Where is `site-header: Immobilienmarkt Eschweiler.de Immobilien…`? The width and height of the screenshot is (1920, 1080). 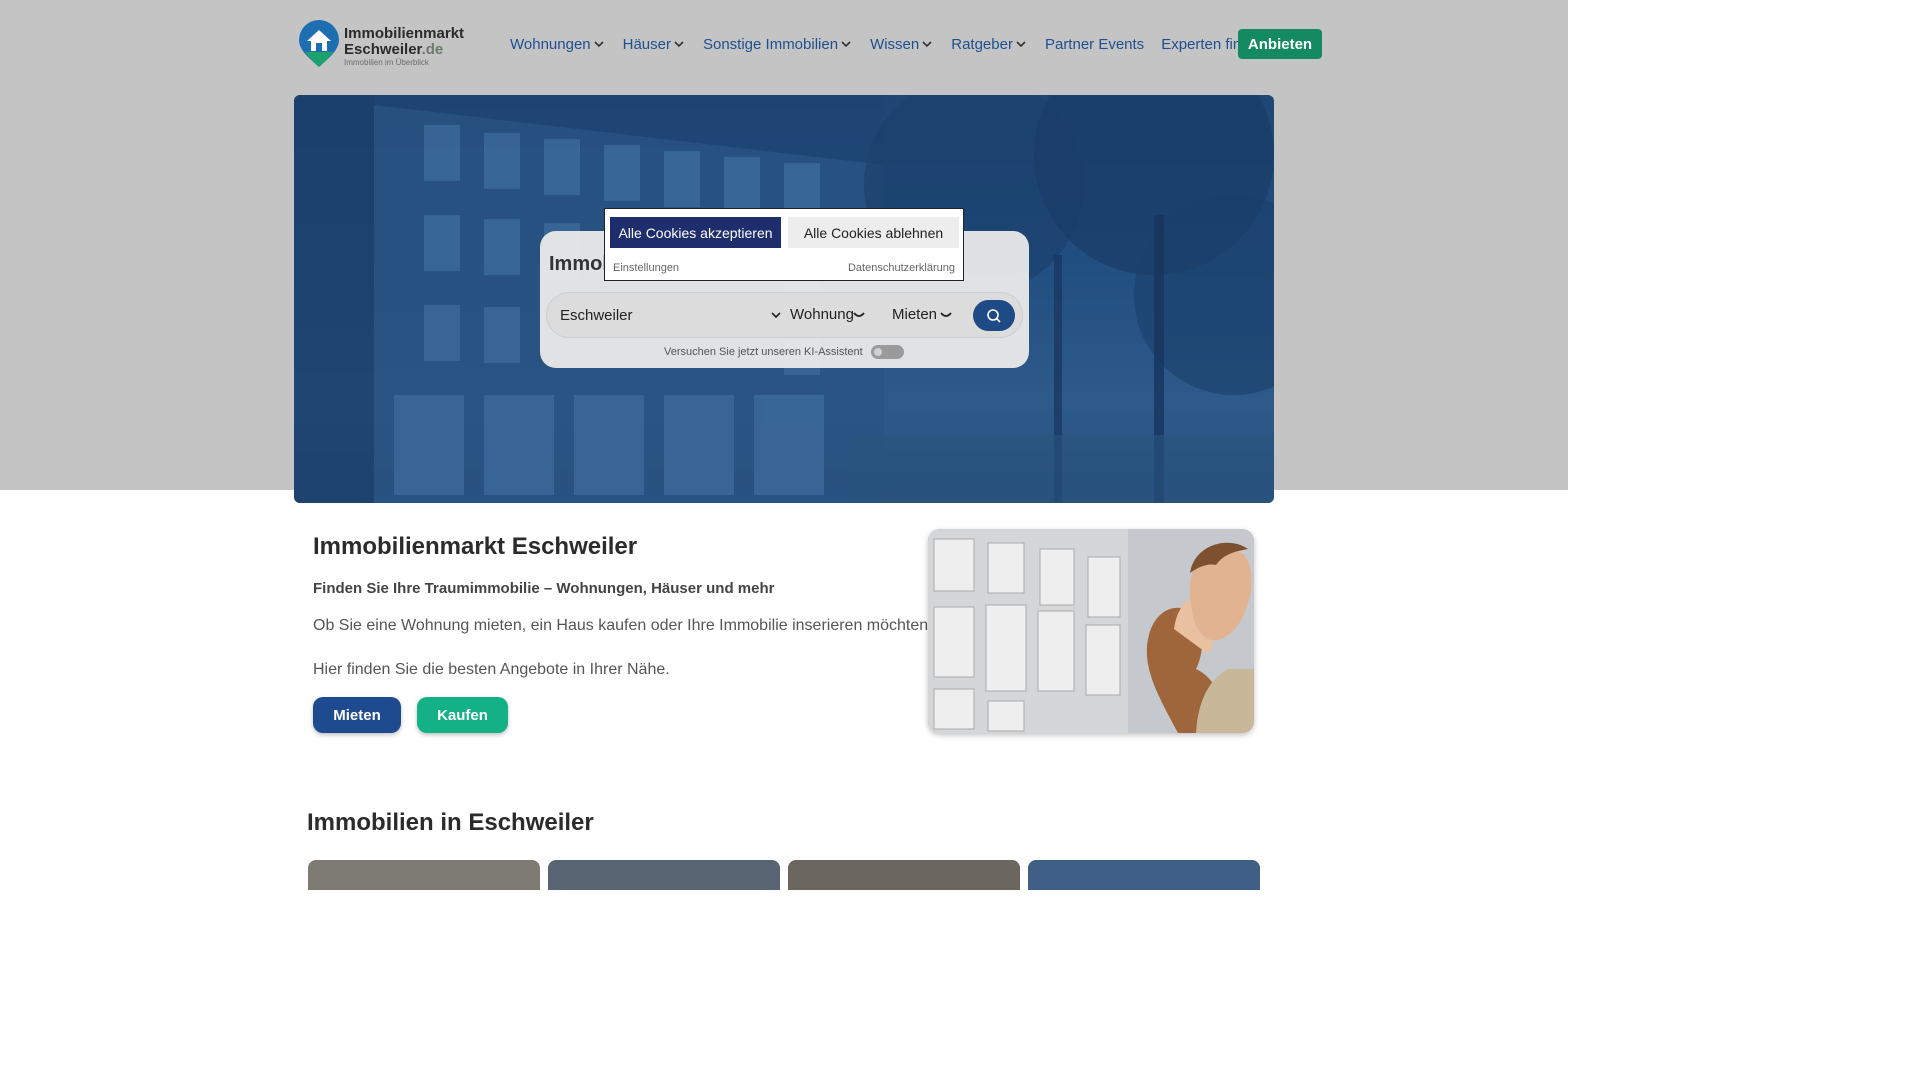 site-header: Immobilienmarkt Eschweiler.de Immobilien… is located at coordinates (784, 44).